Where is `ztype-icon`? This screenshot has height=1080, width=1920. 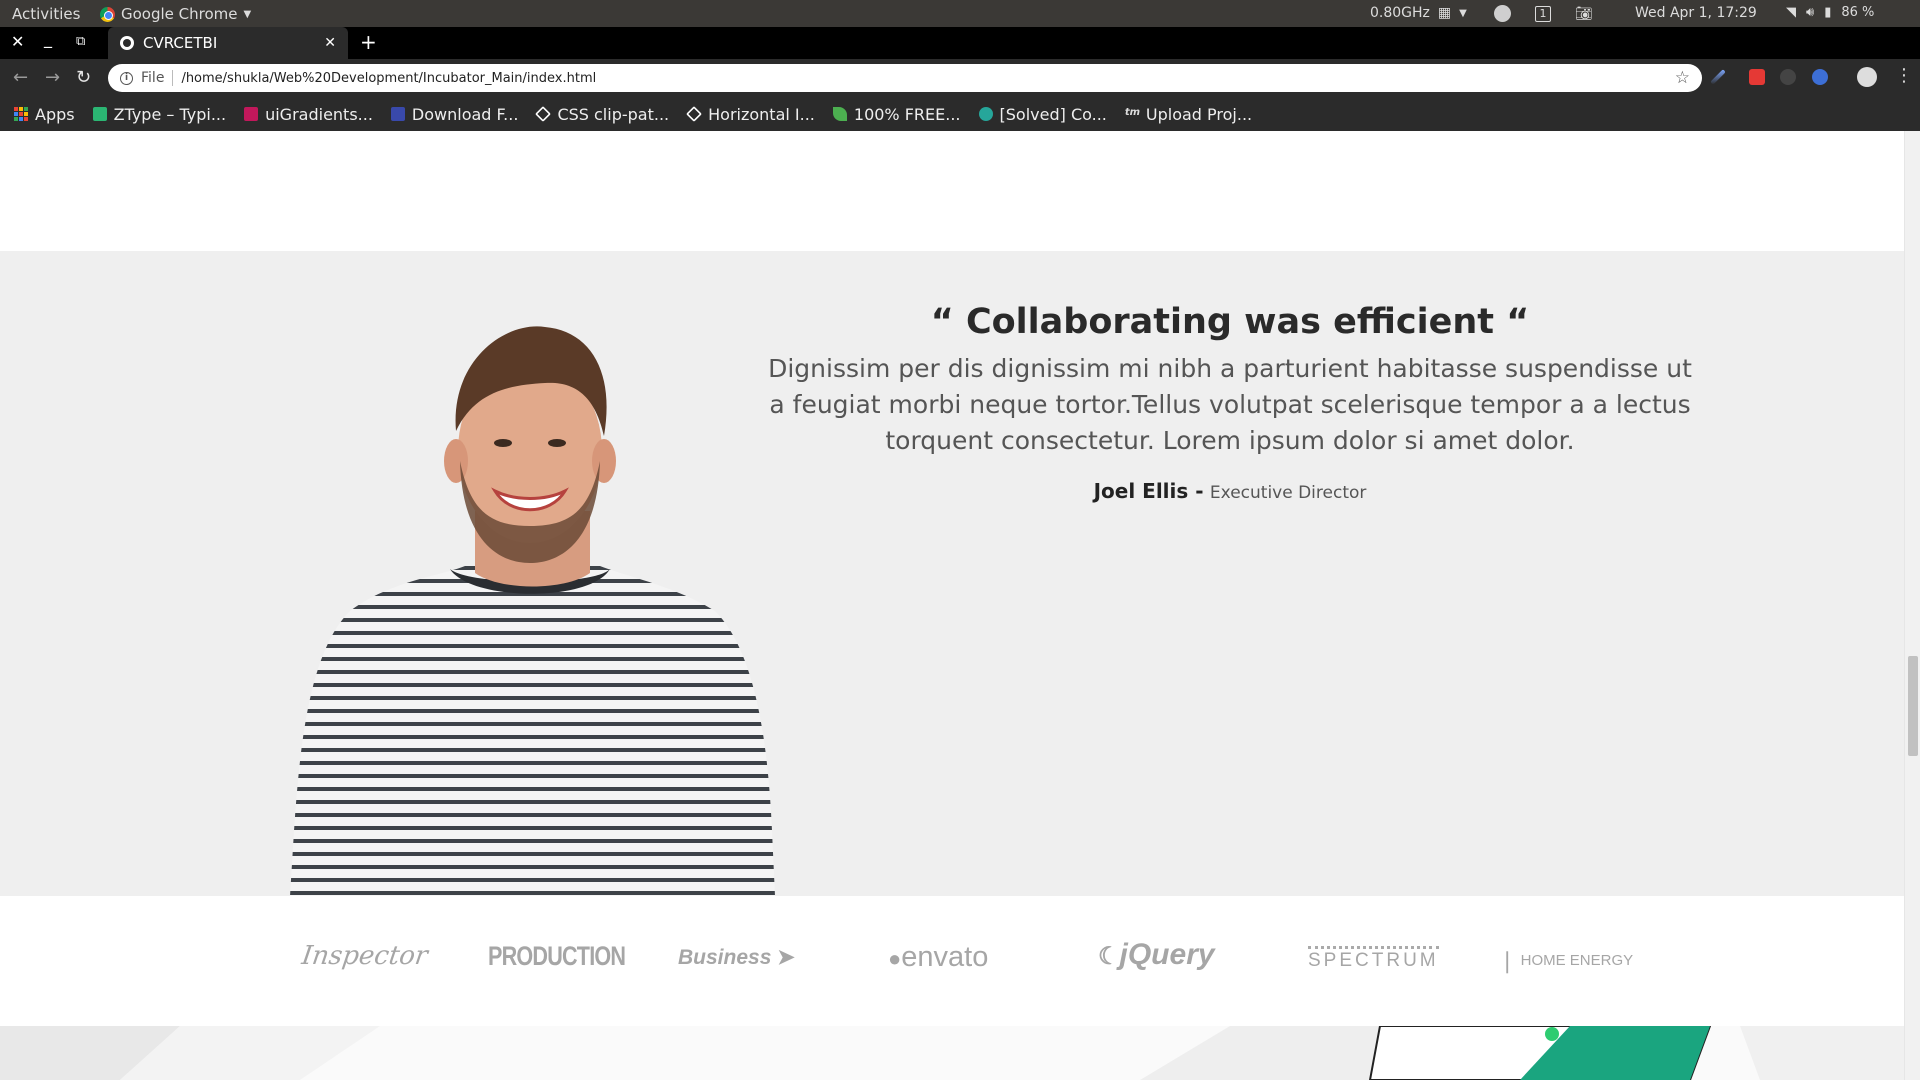
ztype-icon is located at coordinates (99, 114).